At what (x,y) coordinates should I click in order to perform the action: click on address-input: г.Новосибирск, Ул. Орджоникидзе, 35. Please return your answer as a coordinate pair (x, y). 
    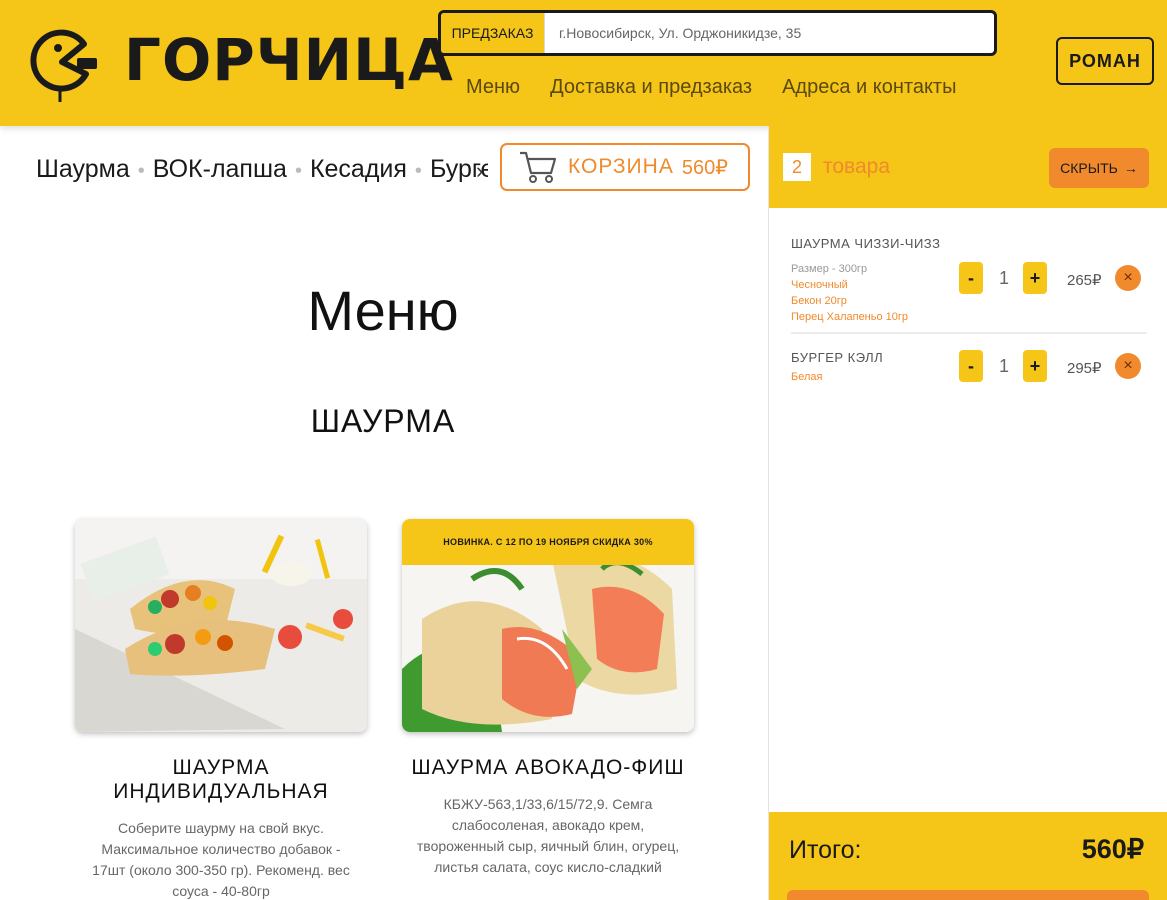
    Looking at the image, I should click on (673, 33).